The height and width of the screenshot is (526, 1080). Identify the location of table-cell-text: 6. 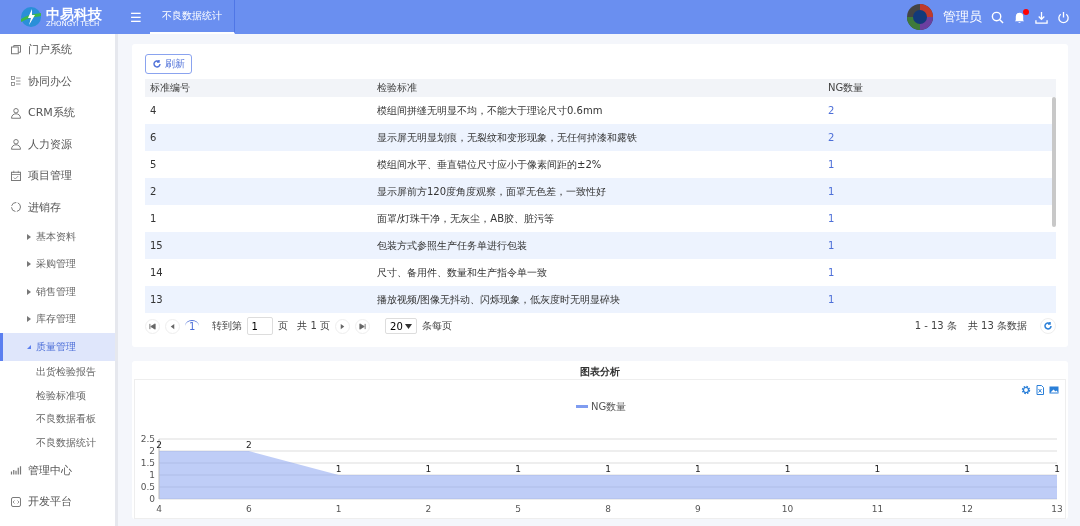
(154, 137).